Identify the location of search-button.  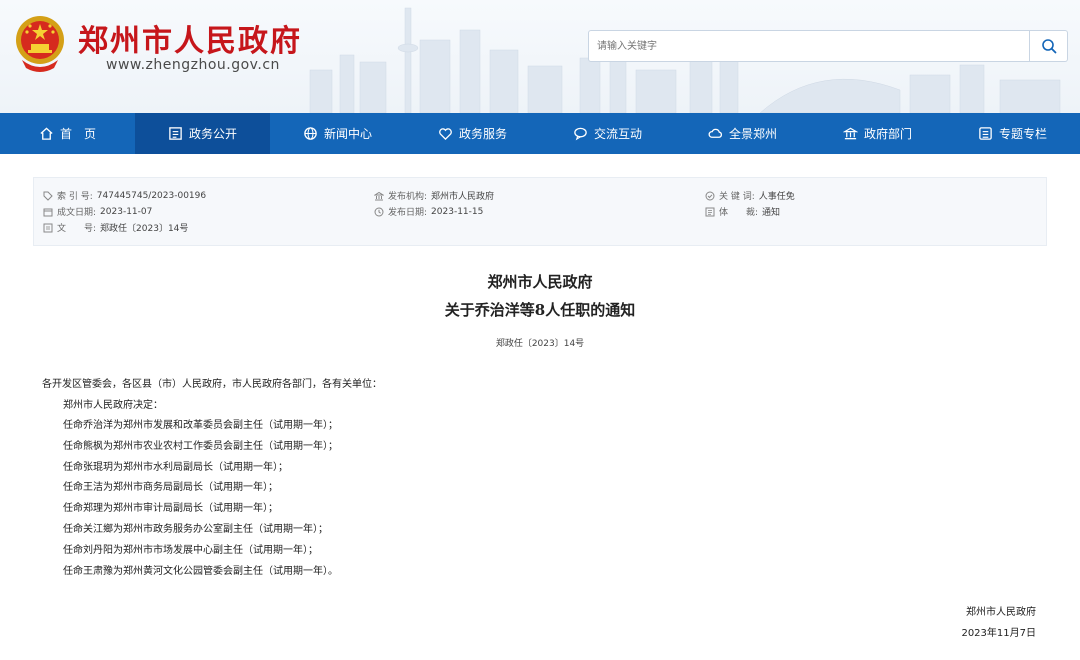
(1049, 46).